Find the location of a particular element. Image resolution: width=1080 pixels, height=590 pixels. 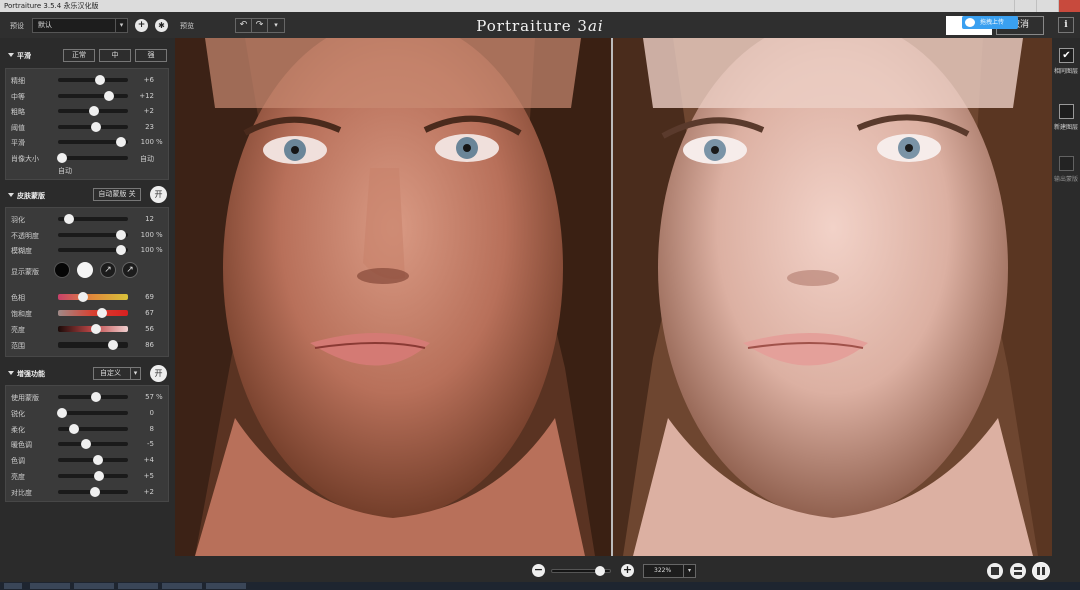

mask-color-black is located at coordinates (62, 270).